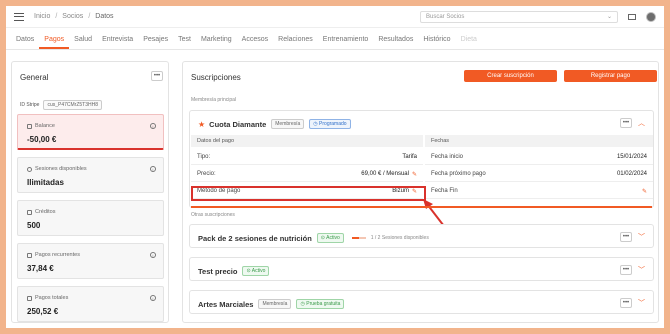 The image size is (670, 334). What do you see at coordinates (320, 304) in the screenshot?
I see `free-trial-badge: ◷ Prueba gratuita` at bounding box center [320, 304].